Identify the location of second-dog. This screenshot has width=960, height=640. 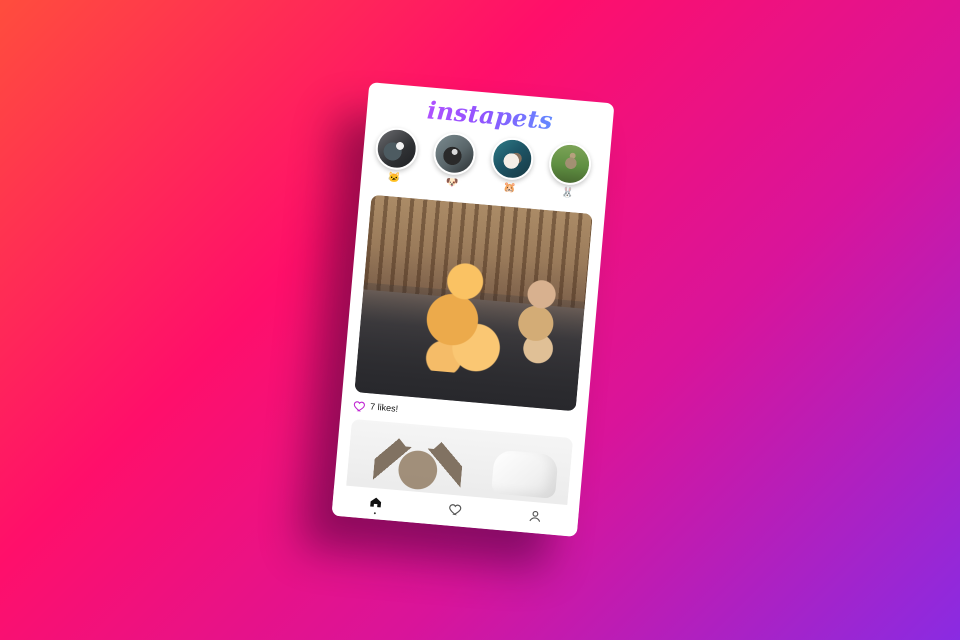
(539, 322).